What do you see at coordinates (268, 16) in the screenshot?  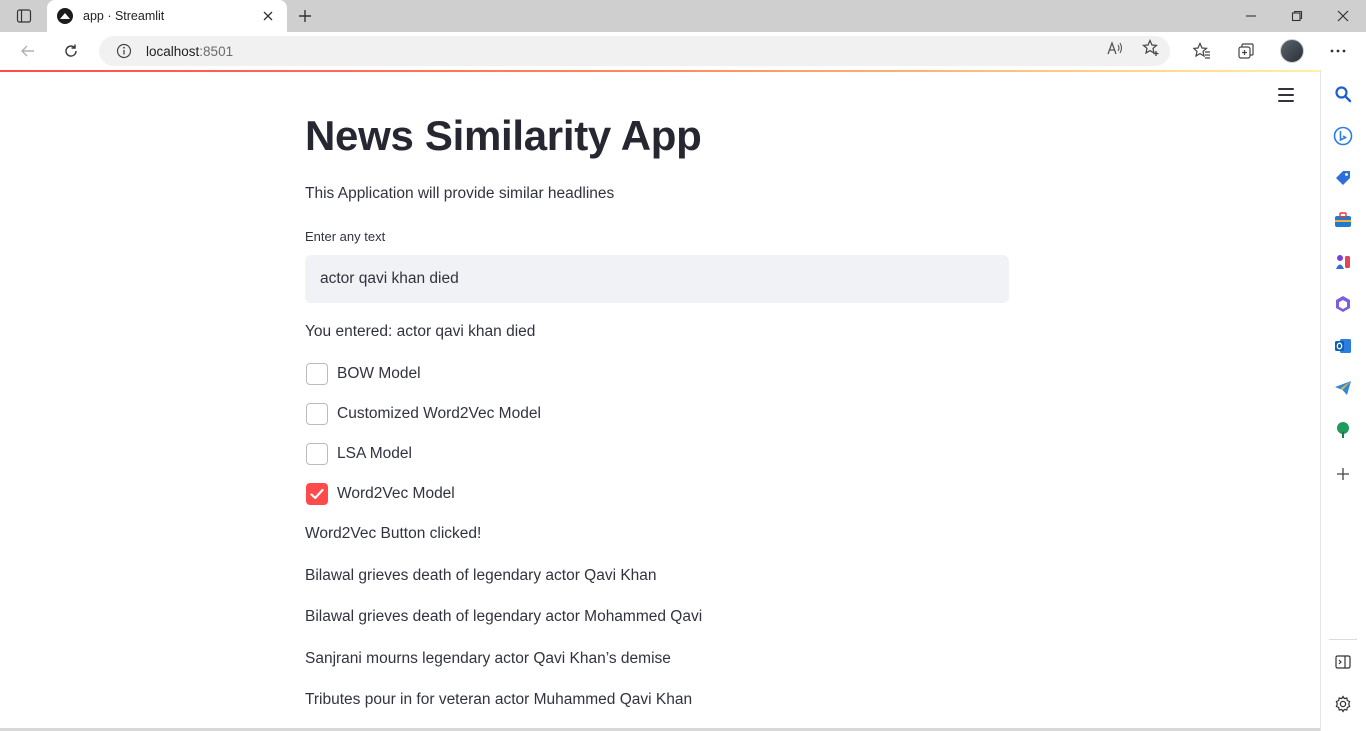 I see `tab-close-icon` at bounding box center [268, 16].